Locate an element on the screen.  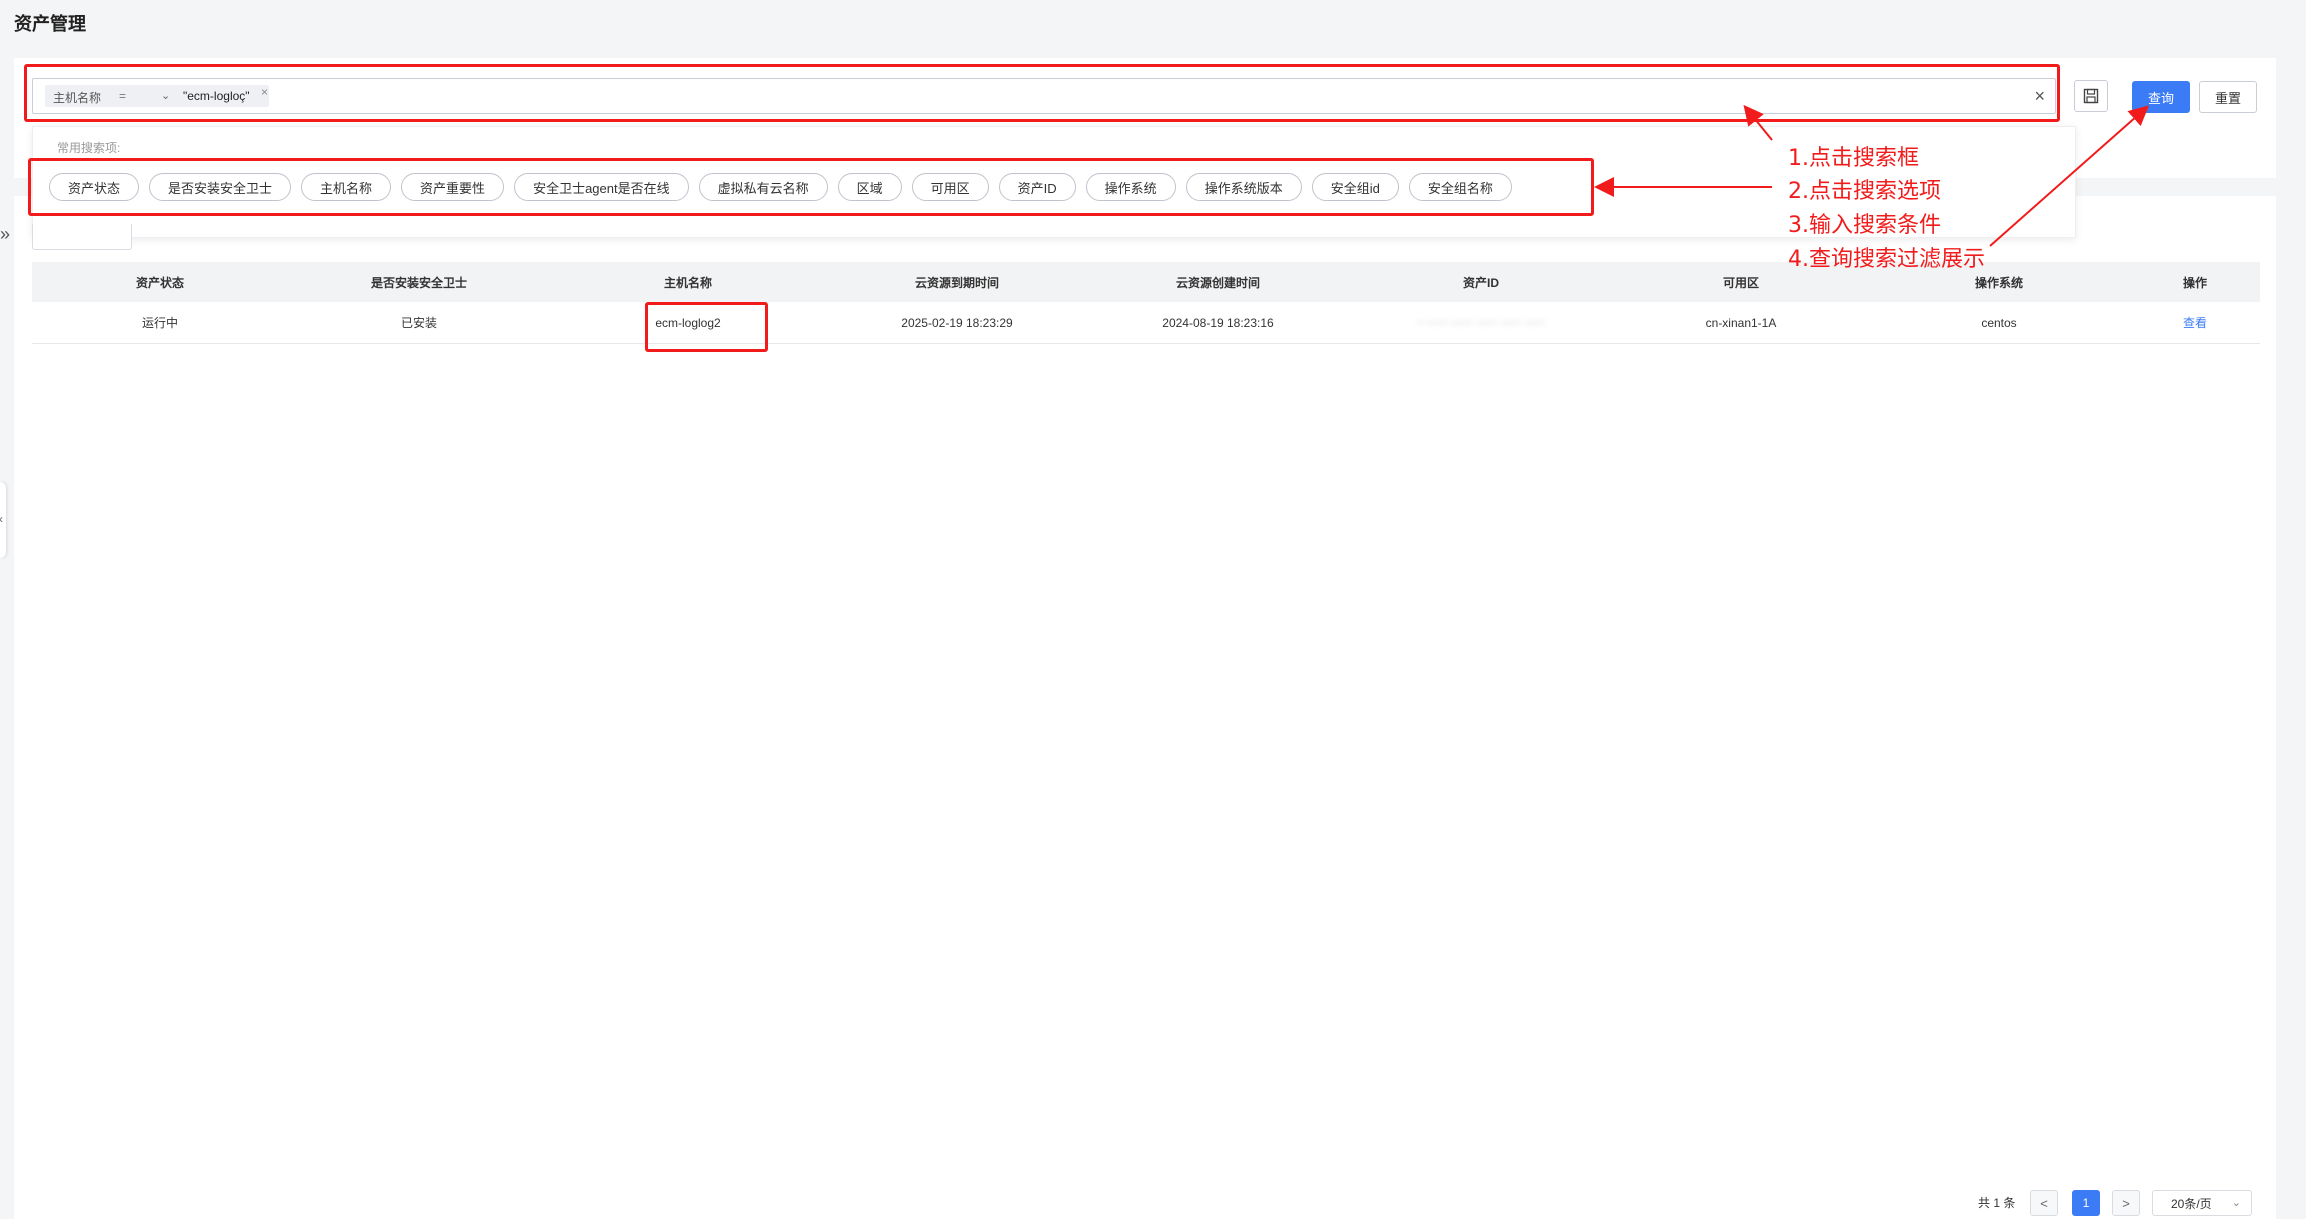
arrow-step1 is located at coordinates (1758, 122).